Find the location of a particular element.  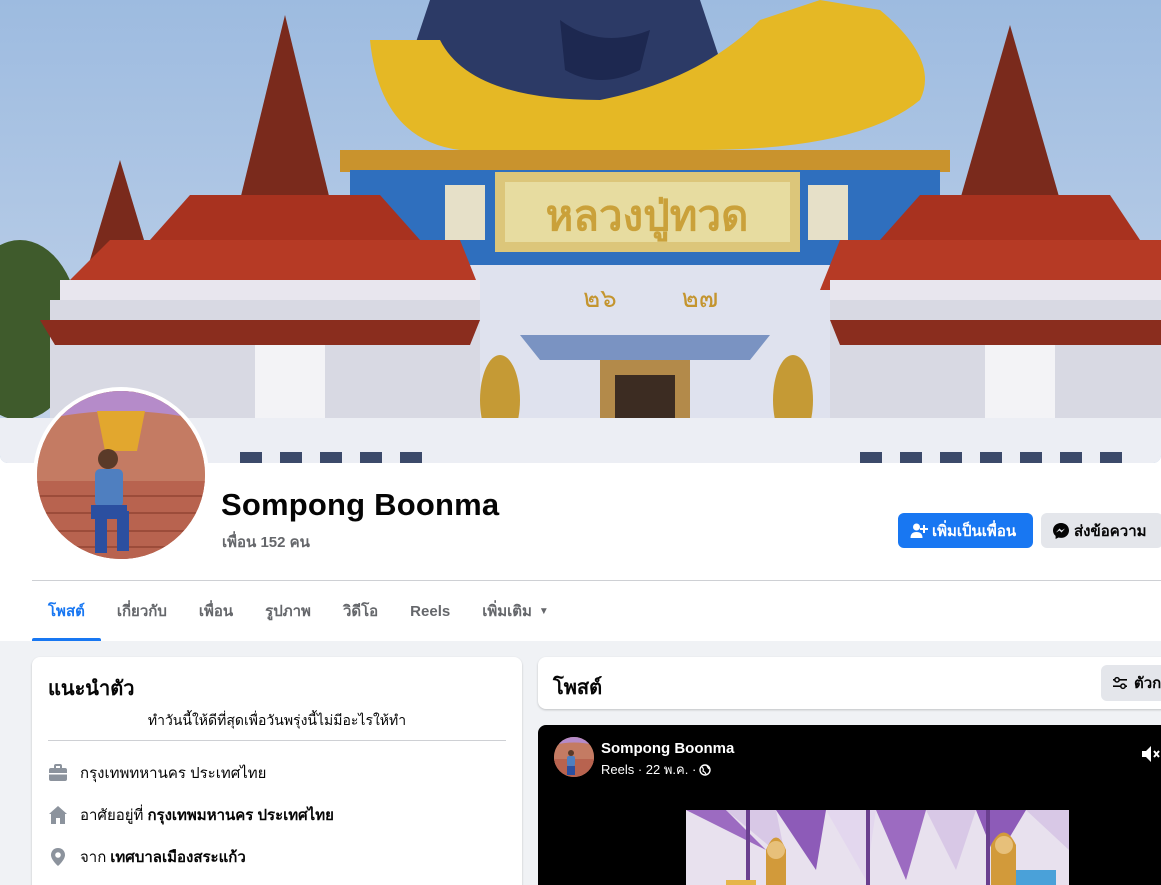

from-place: เทศบาลเมืองสระแก้ว is located at coordinates (177, 857).